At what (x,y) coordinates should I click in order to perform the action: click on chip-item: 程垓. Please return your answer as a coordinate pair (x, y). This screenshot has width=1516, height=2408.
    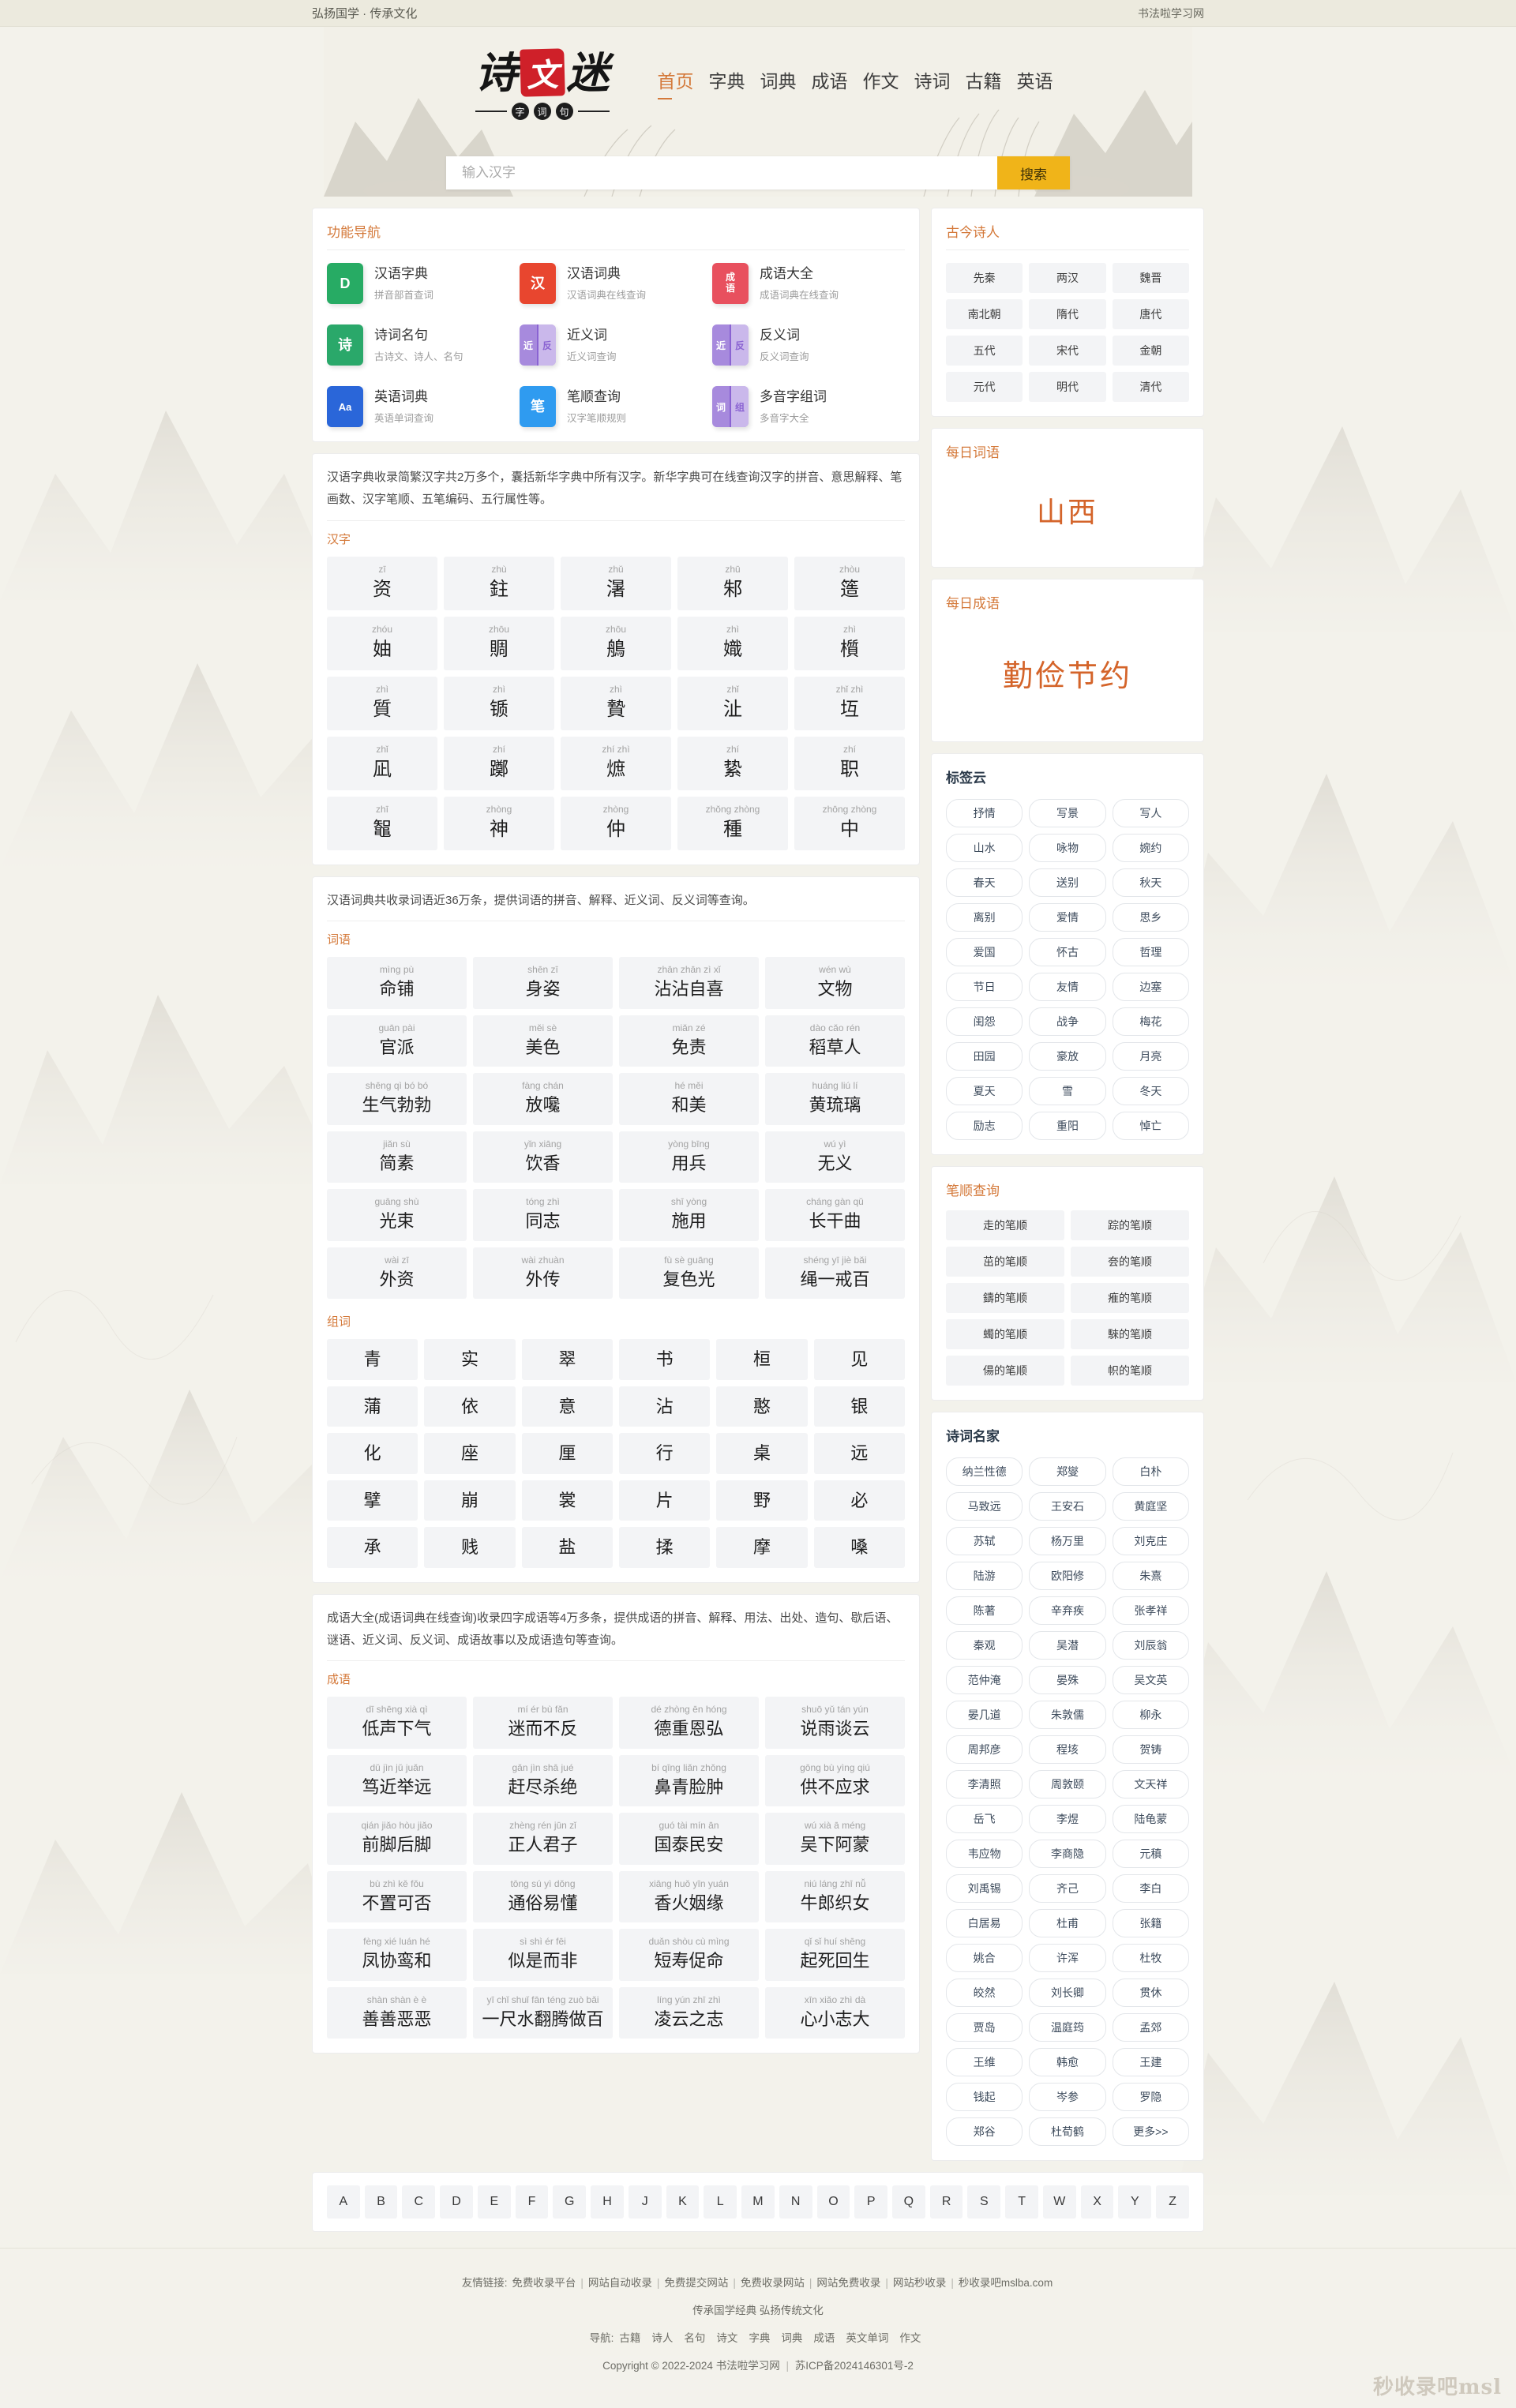
    Looking at the image, I should click on (1067, 1749).